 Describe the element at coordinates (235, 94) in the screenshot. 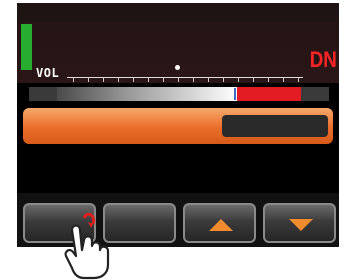

I see `spectrum-marker` at that location.